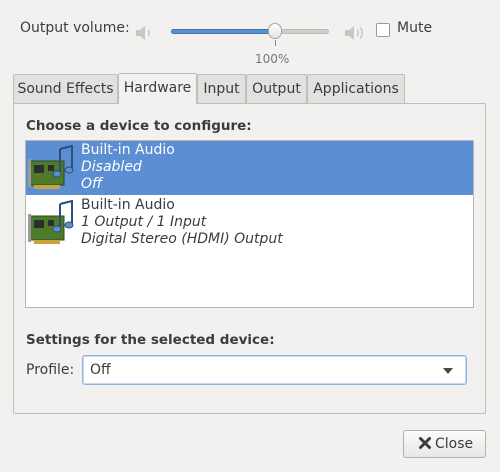 The height and width of the screenshot is (472, 500). What do you see at coordinates (249, 168) in the screenshot?
I see `device-row-1: Built-in Audio Disabled Off` at bounding box center [249, 168].